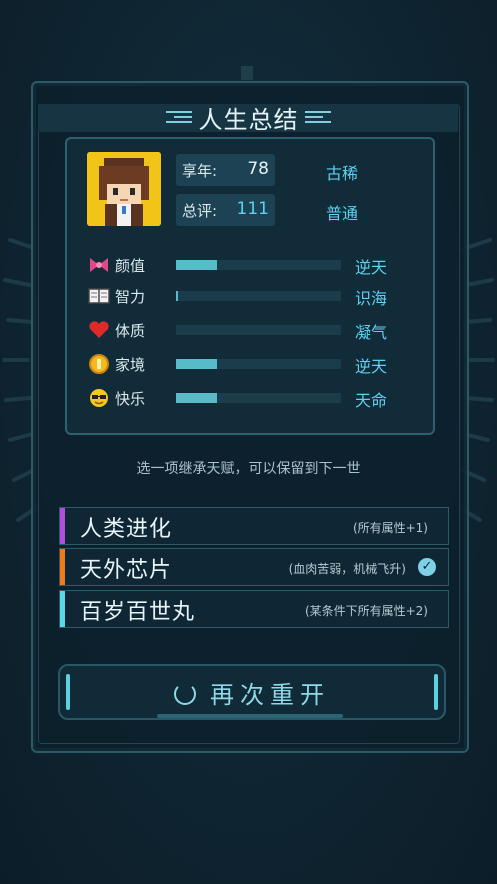 Image resolution: width=497 pixels, height=884 pixels. I want to click on checkmark-icon: ✓, so click(427, 567).